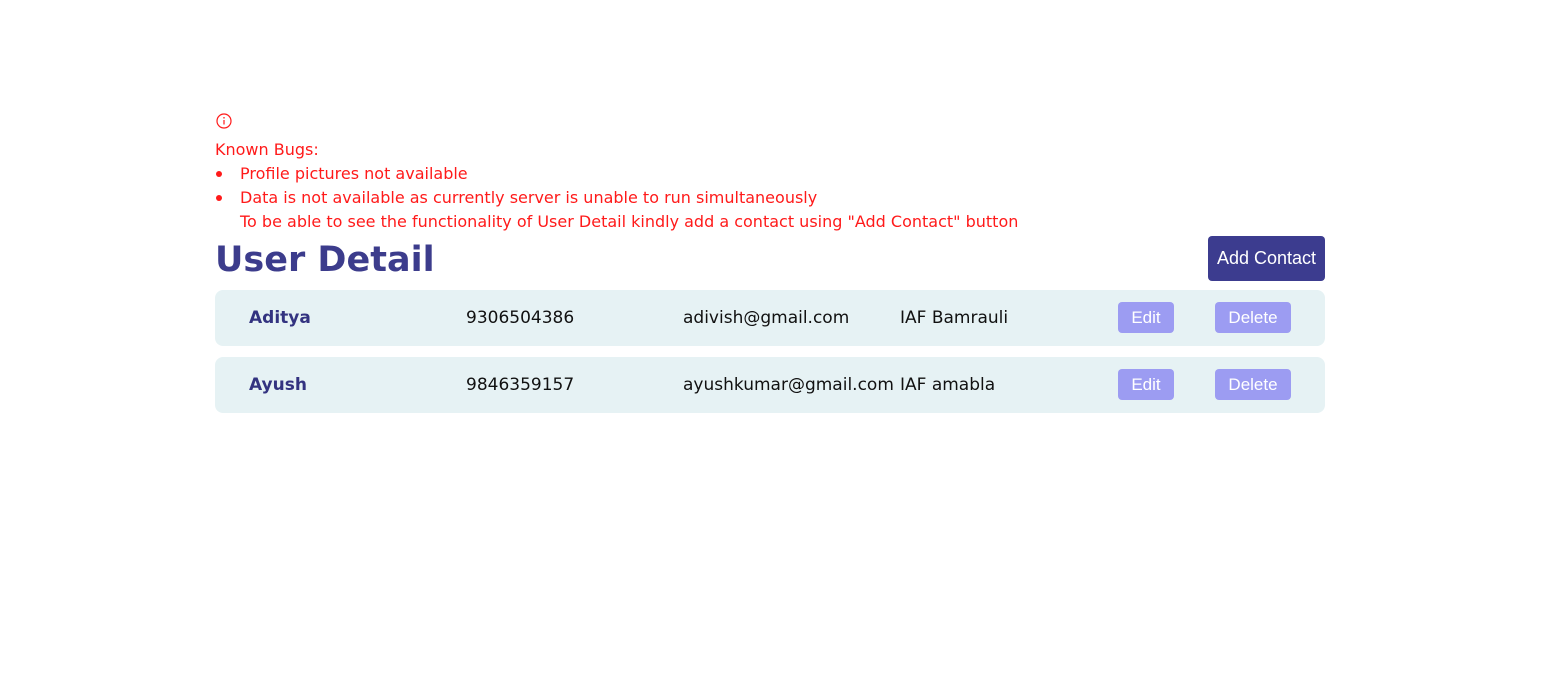  What do you see at coordinates (766, 318) in the screenshot?
I see `contact-email: adivish@gmail.com` at bounding box center [766, 318].